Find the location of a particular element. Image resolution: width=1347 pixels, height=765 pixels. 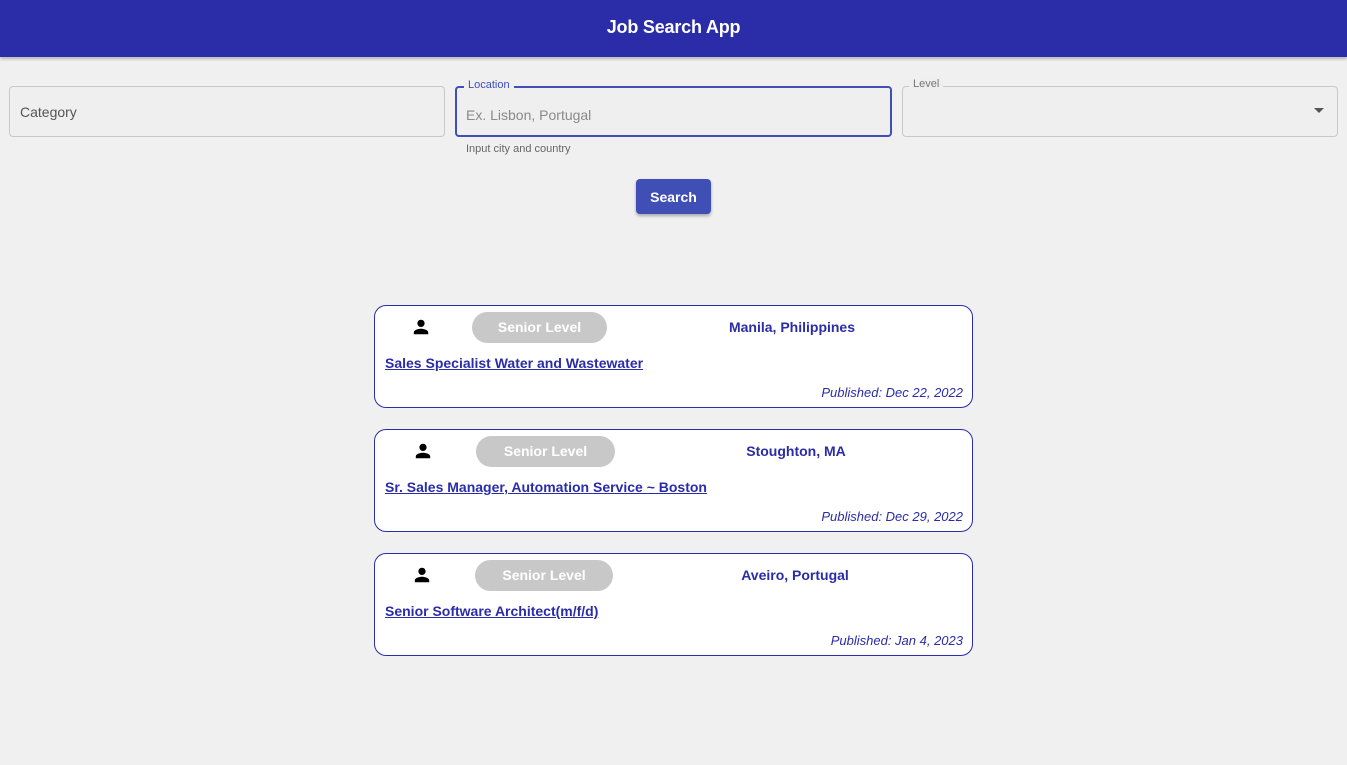

job-location: Stoughton, MA is located at coordinates (796, 451).